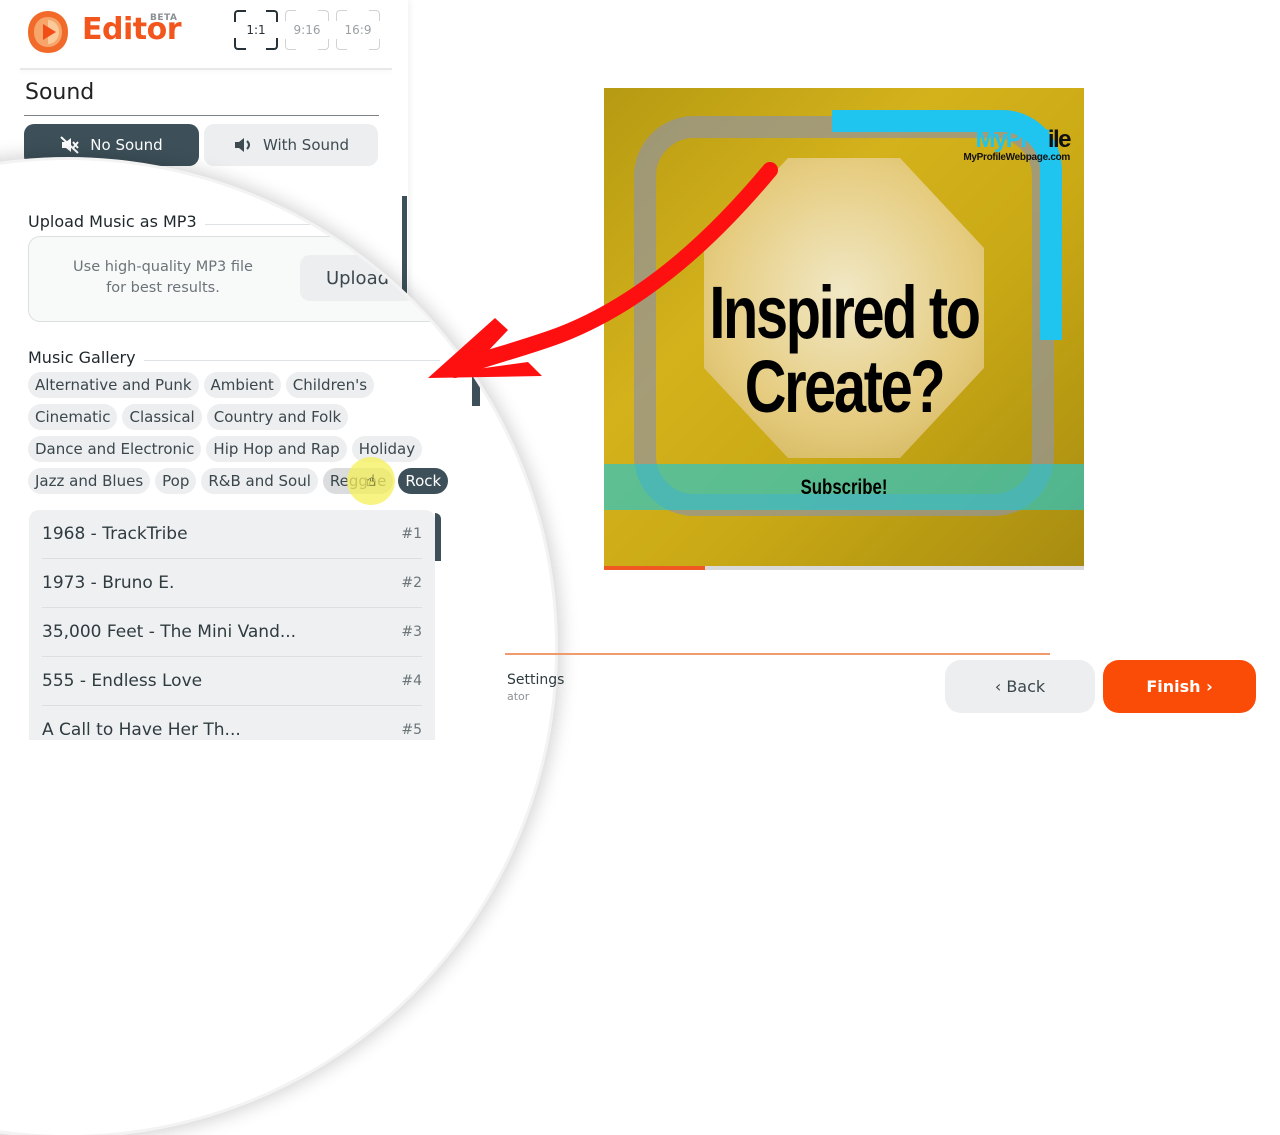 The width and height of the screenshot is (1280, 1135). Describe the element at coordinates (518, 696) in the screenshot. I see `footer-subtext: ator` at that location.